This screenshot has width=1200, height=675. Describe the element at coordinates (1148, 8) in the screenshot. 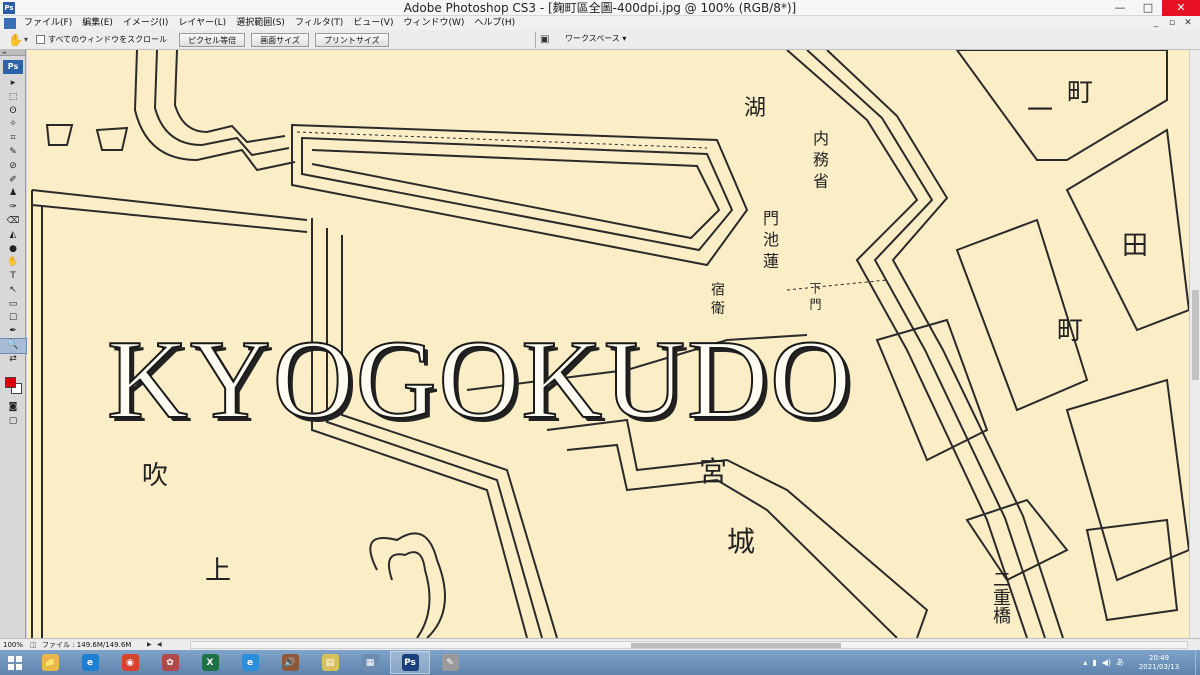

I see `maximize-button: □` at that location.